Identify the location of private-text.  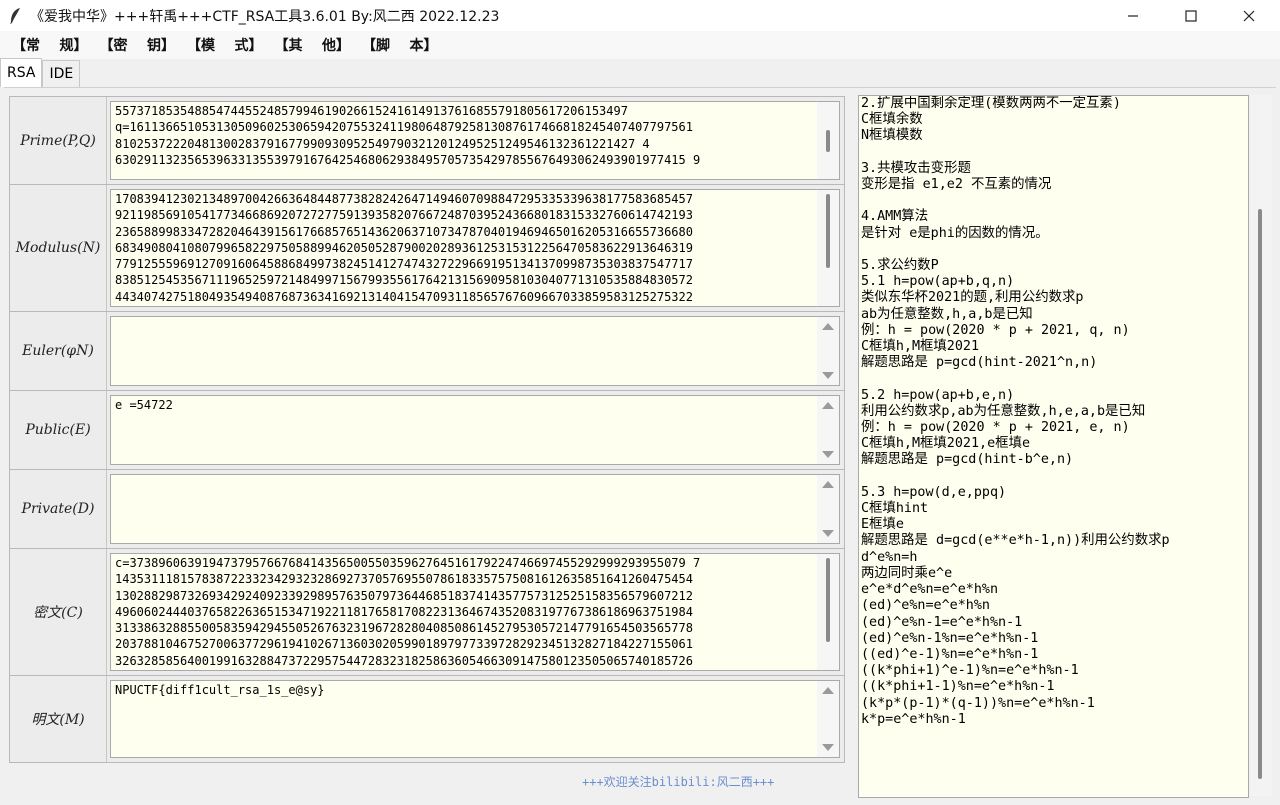
(465, 509).